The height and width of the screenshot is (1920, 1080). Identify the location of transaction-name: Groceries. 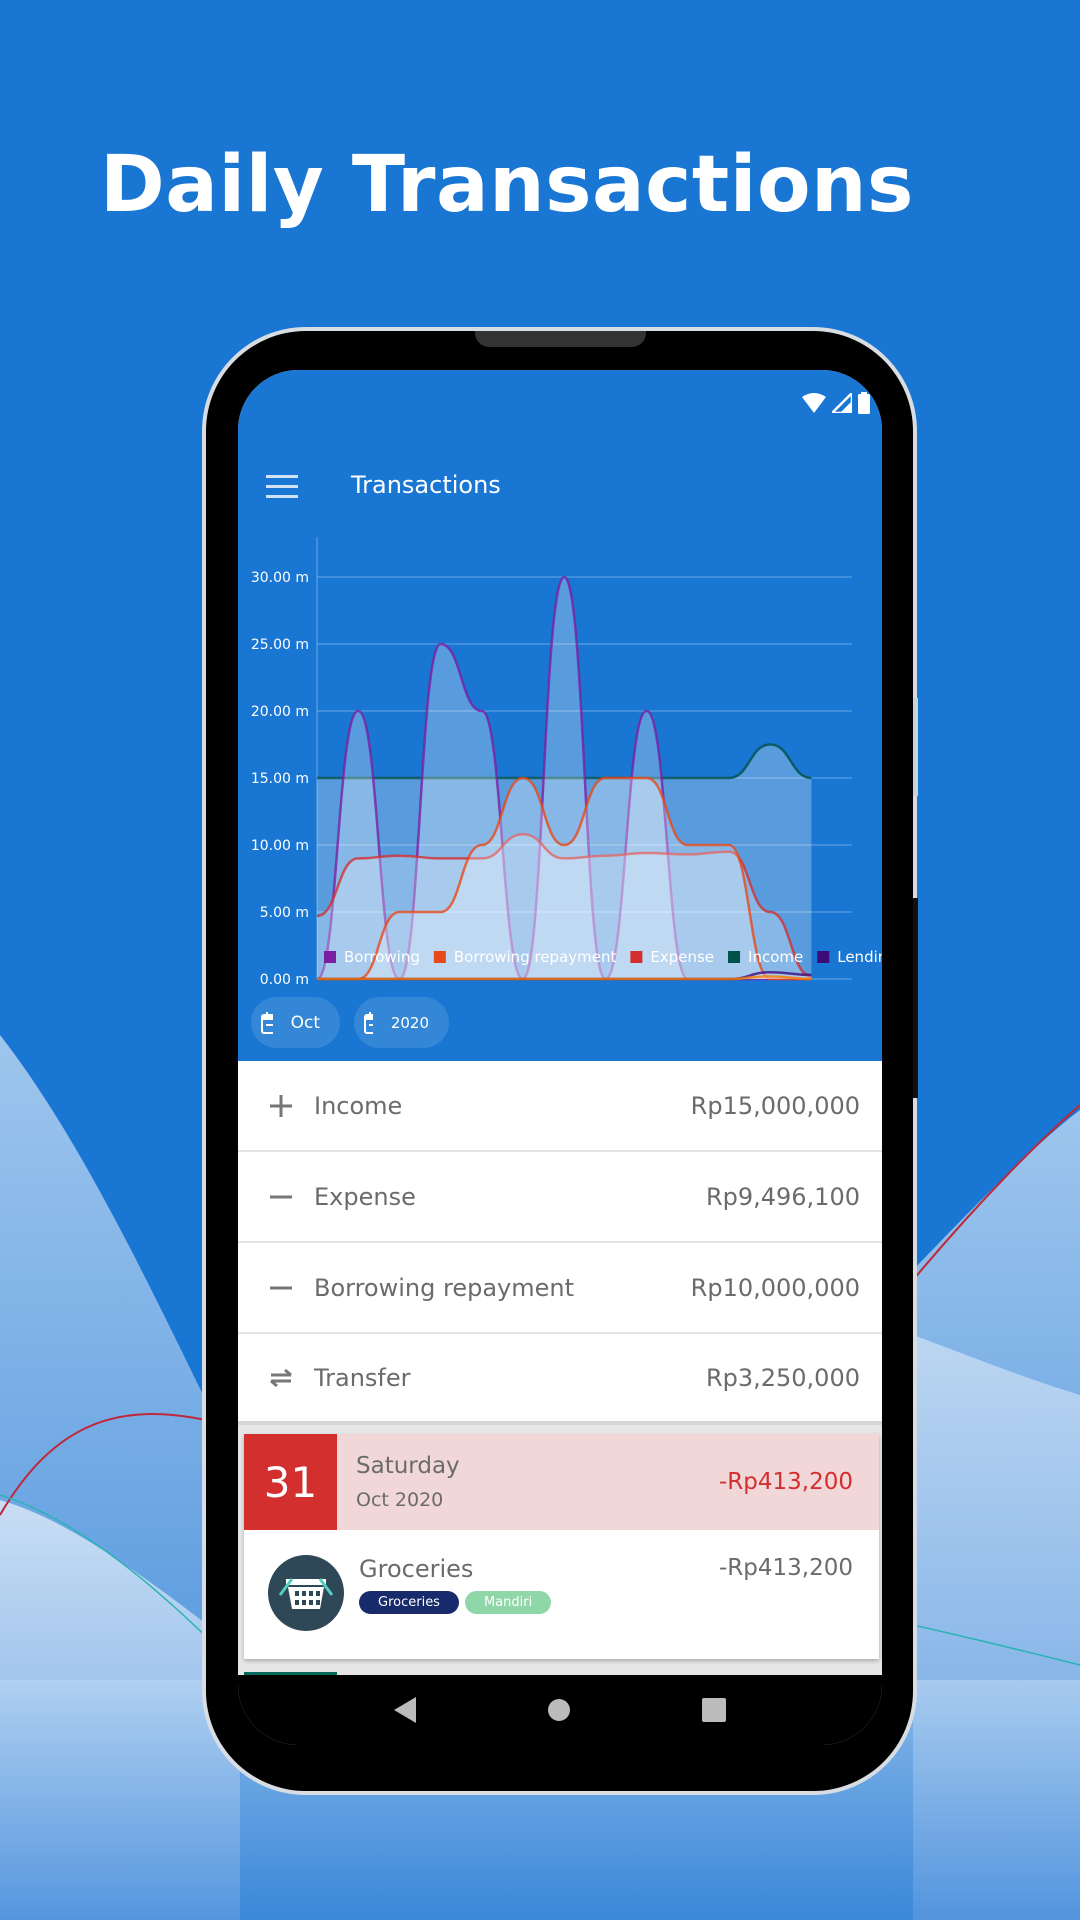
(416, 1569).